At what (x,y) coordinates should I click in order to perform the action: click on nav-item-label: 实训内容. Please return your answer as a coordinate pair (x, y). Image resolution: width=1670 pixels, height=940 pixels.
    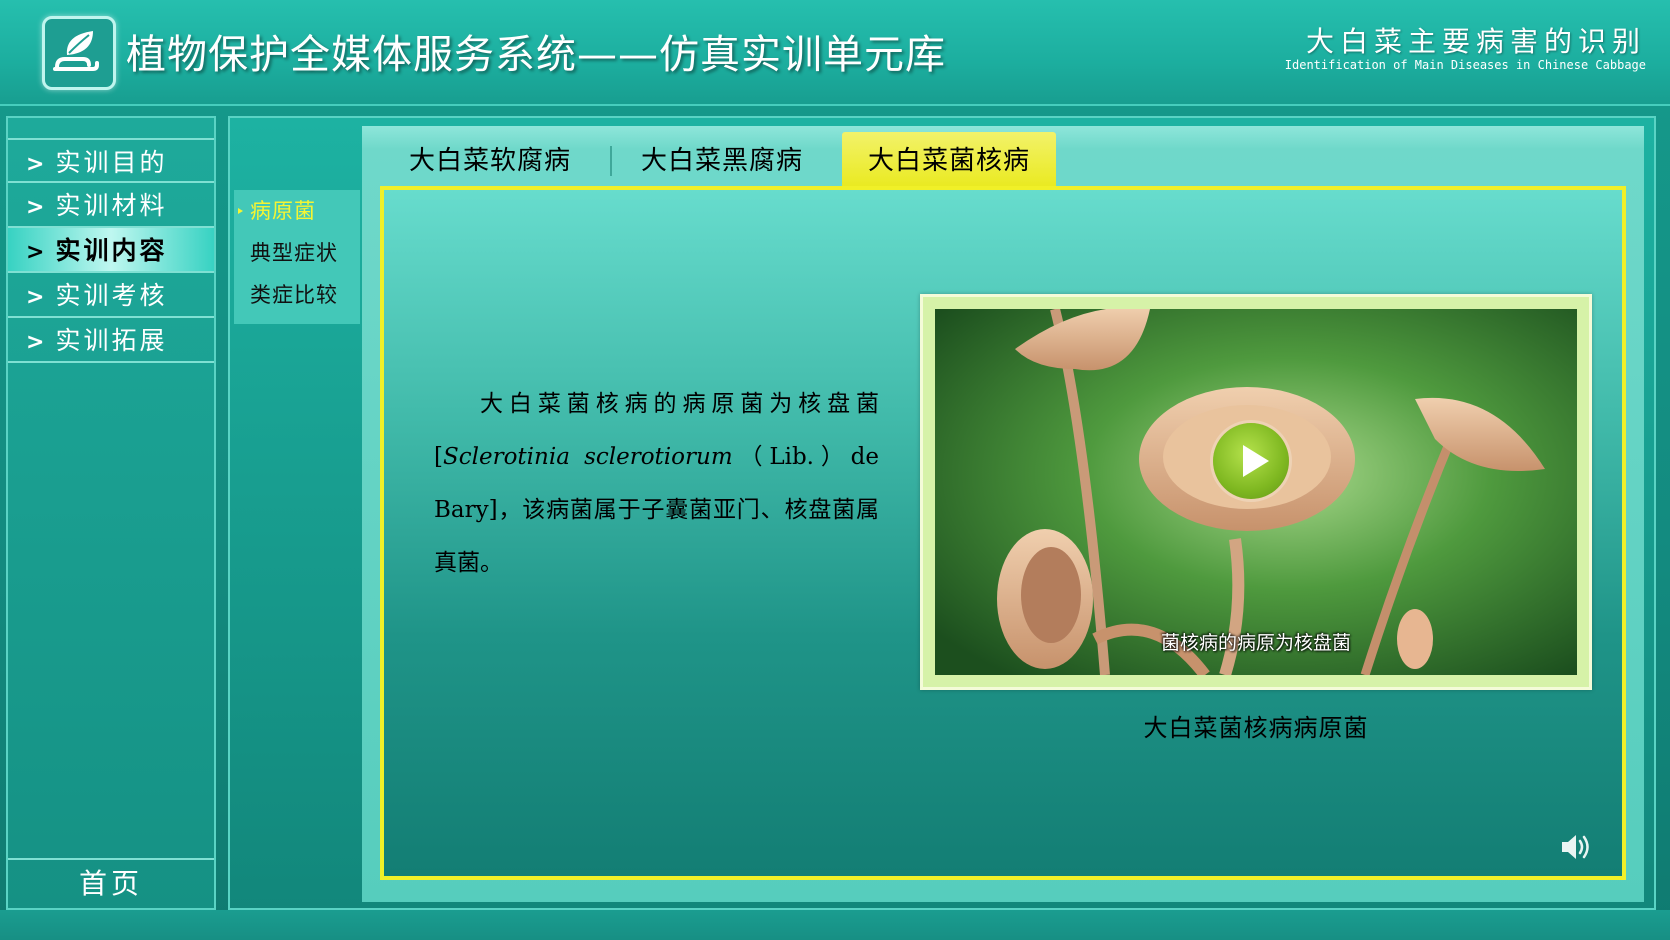
    Looking at the image, I should click on (111, 250).